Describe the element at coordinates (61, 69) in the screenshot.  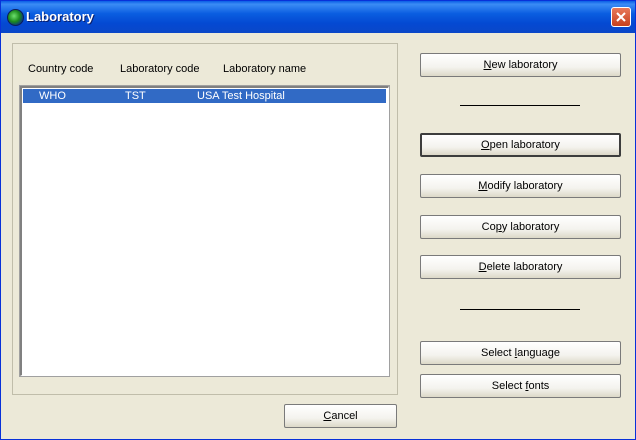
I see `column-header-country-code: Country code` at that location.